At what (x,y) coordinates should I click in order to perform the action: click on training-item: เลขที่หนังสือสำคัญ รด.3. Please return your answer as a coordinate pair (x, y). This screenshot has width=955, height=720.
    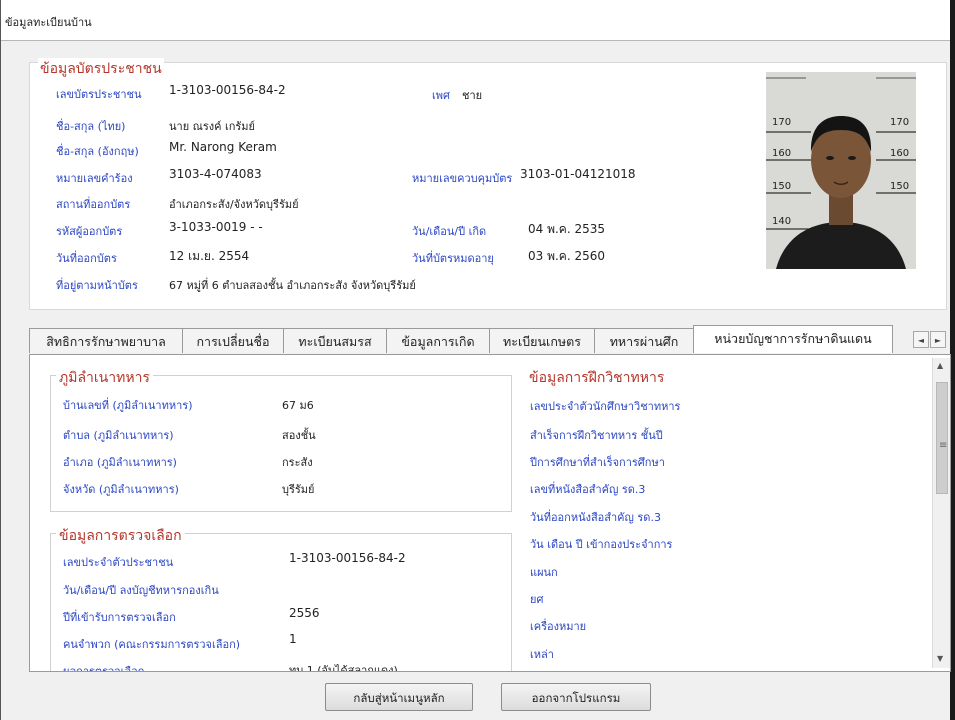
    Looking at the image, I should click on (588, 489).